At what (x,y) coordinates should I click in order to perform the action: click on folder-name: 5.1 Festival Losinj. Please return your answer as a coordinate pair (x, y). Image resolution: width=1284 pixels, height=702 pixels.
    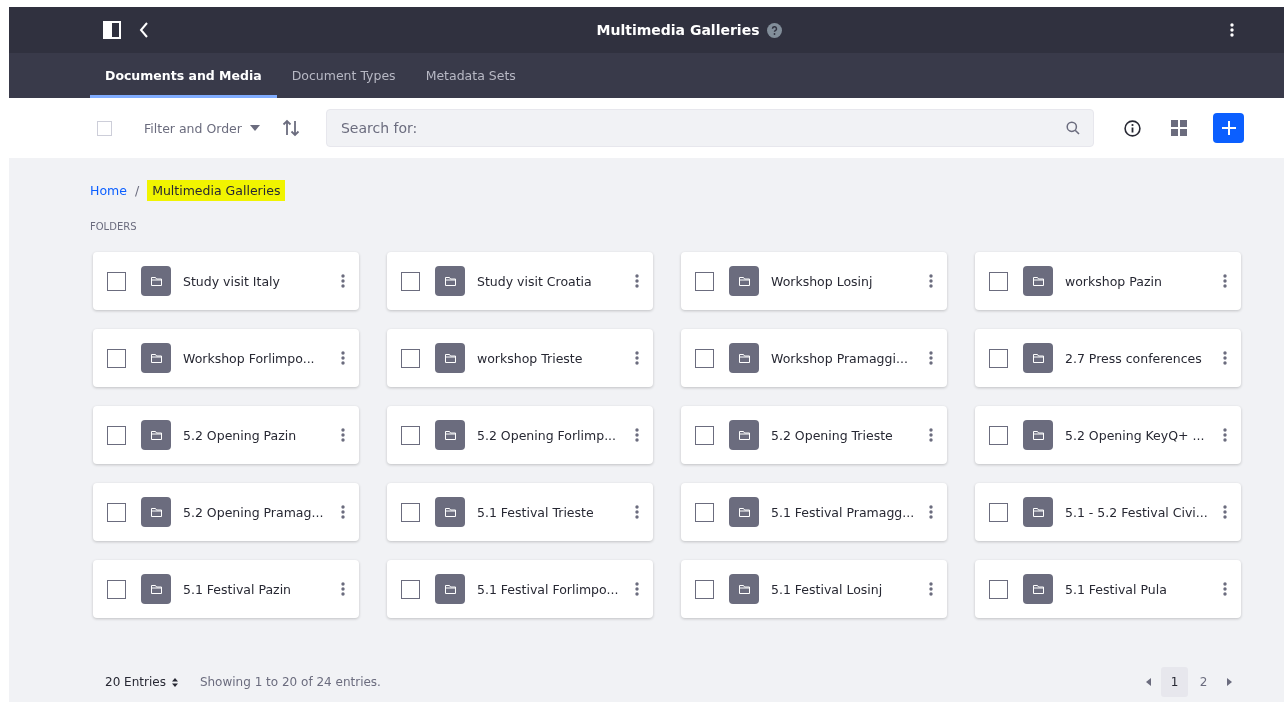
    Looking at the image, I should click on (827, 589).